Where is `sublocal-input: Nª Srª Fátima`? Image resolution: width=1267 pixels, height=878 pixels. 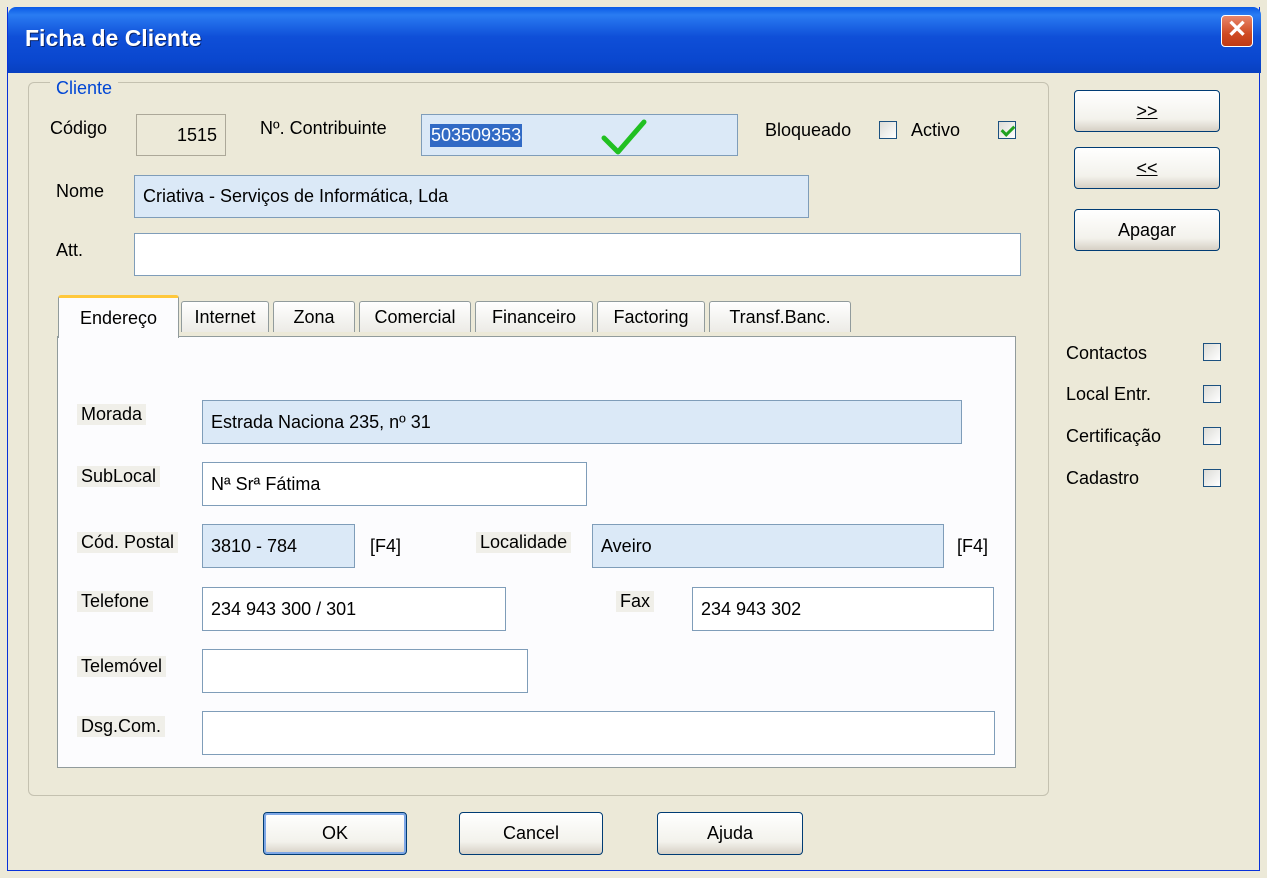
sublocal-input: Nª Srª Fátima is located at coordinates (394, 484).